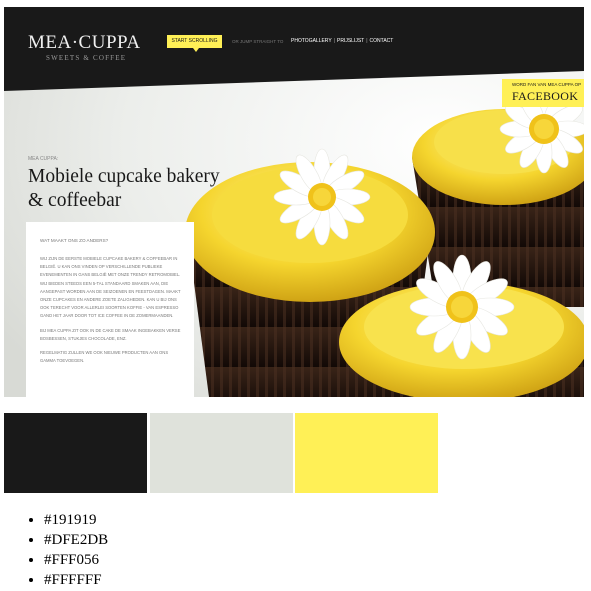 The image size is (591, 591). What do you see at coordinates (311, 41) in the screenshot?
I see `nav-link-photogallery: PHOTOGALLERY` at bounding box center [311, 41].